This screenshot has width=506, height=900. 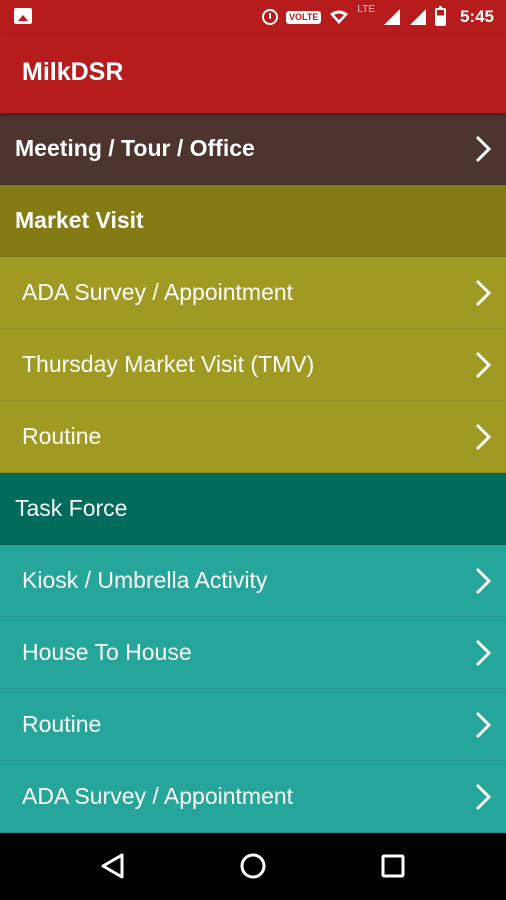 What do you see at coordinates (71, 508) in the screenshot?
I see `section-header-label: Task Force` at bounding box center [71, 508].